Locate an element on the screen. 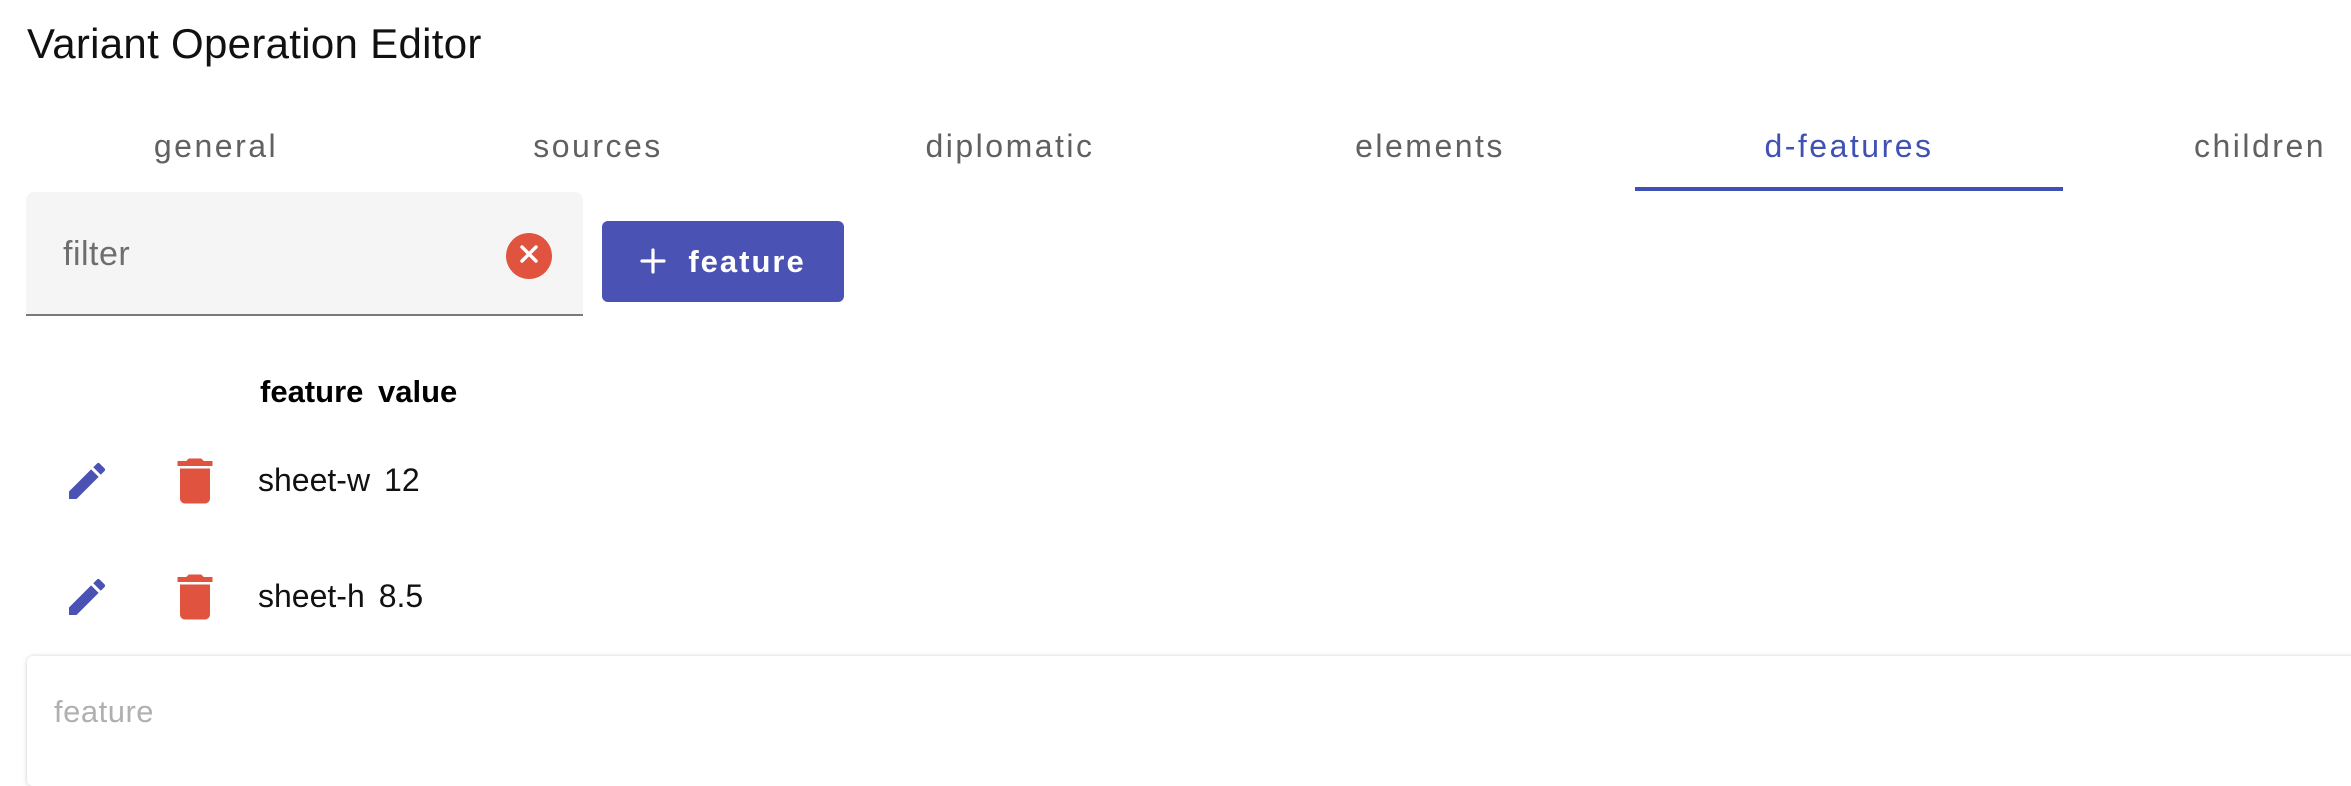 The height and width of the screenshot is (786, 2351). feature-cell: sheet-h is located at coordinates (311, 596).